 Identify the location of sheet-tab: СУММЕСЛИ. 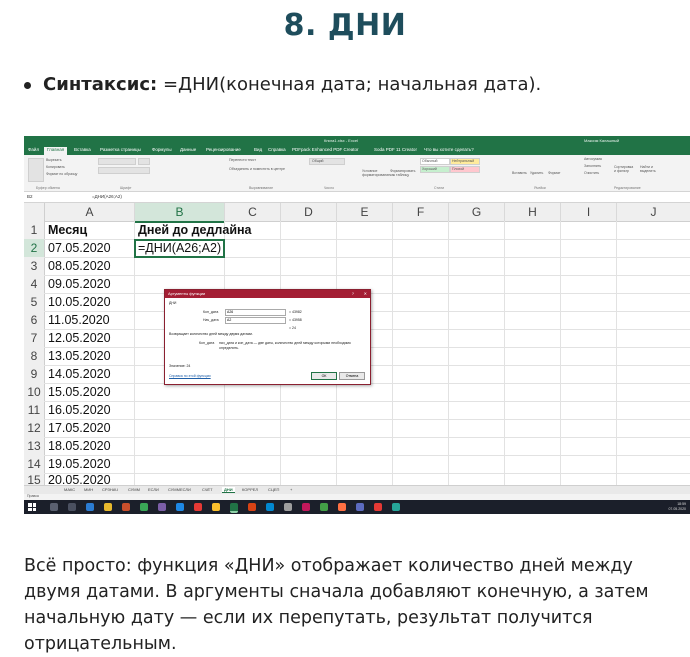
(179, 489).